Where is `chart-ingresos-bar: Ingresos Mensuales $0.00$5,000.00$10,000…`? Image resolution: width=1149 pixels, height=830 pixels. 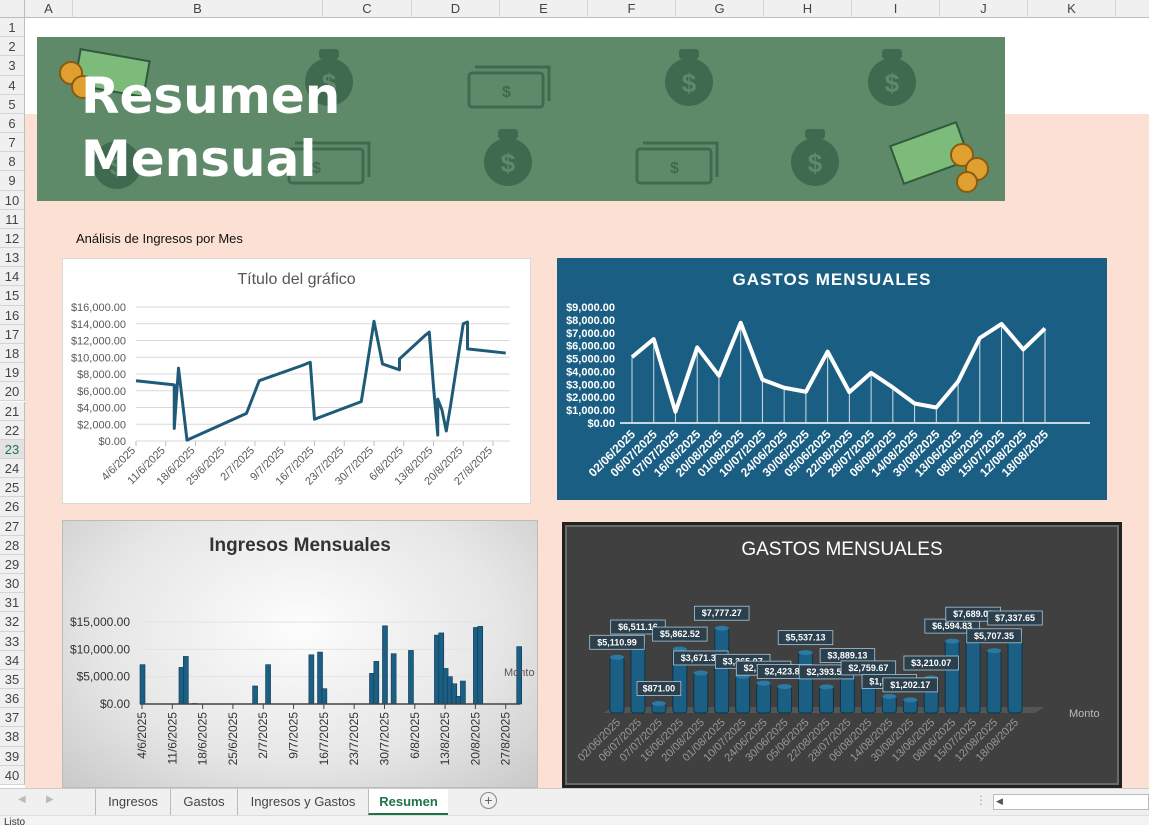
chart-ingresos-bar: Ingresos Mensuales $0.00$5,000.00$10,000… is located at coordinates (300, 654).